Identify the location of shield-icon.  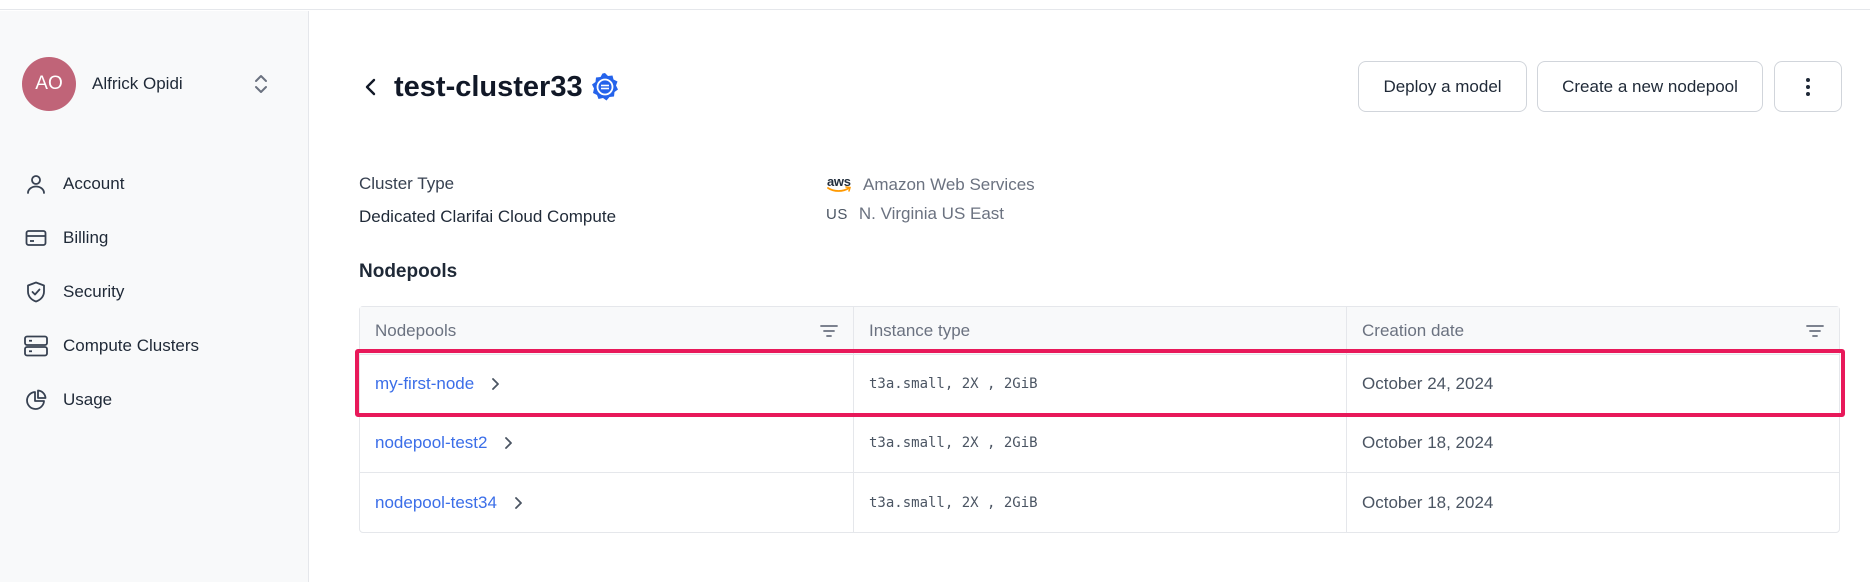
(36, 292).